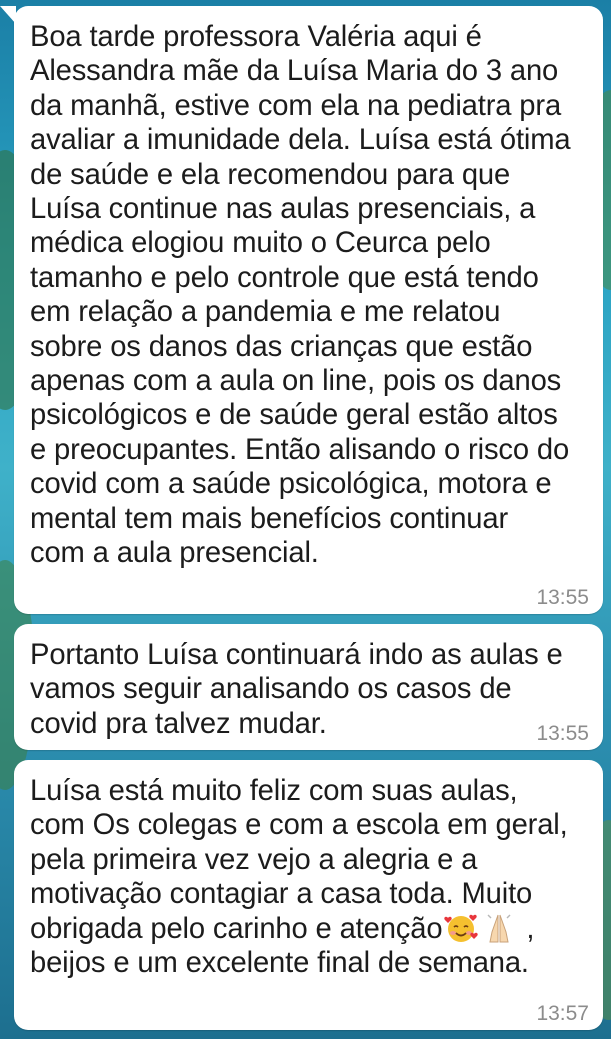 The height and width of the screenshot is (1039, 611). What do you see at coordinates (499, 928) in the screenshot?
I see `folded-hands-icon` at bounding box center [499, 928].